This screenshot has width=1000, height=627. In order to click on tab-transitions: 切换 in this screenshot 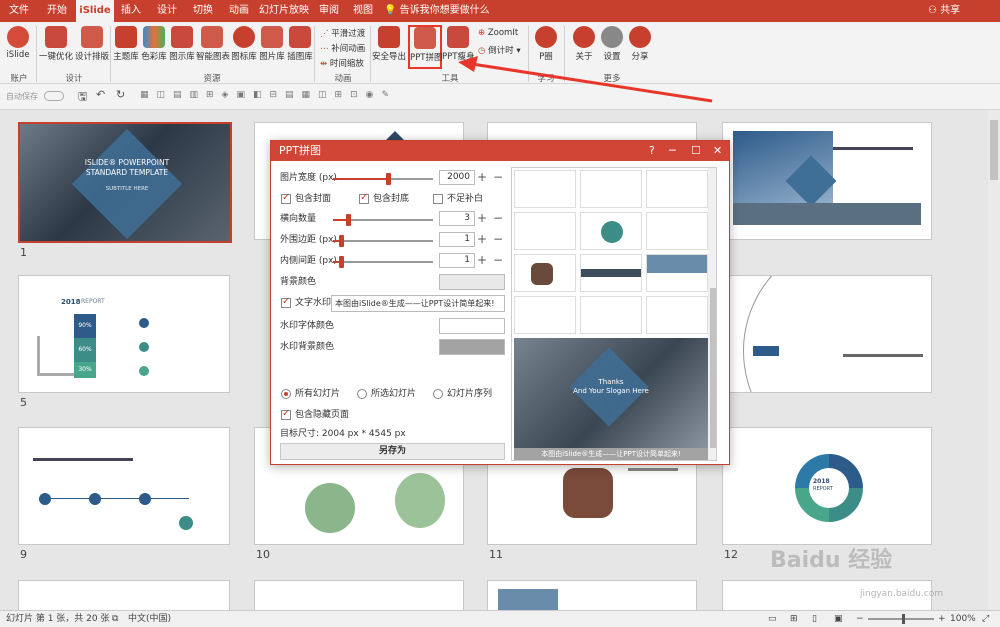, I will do `click(203, 11)`.